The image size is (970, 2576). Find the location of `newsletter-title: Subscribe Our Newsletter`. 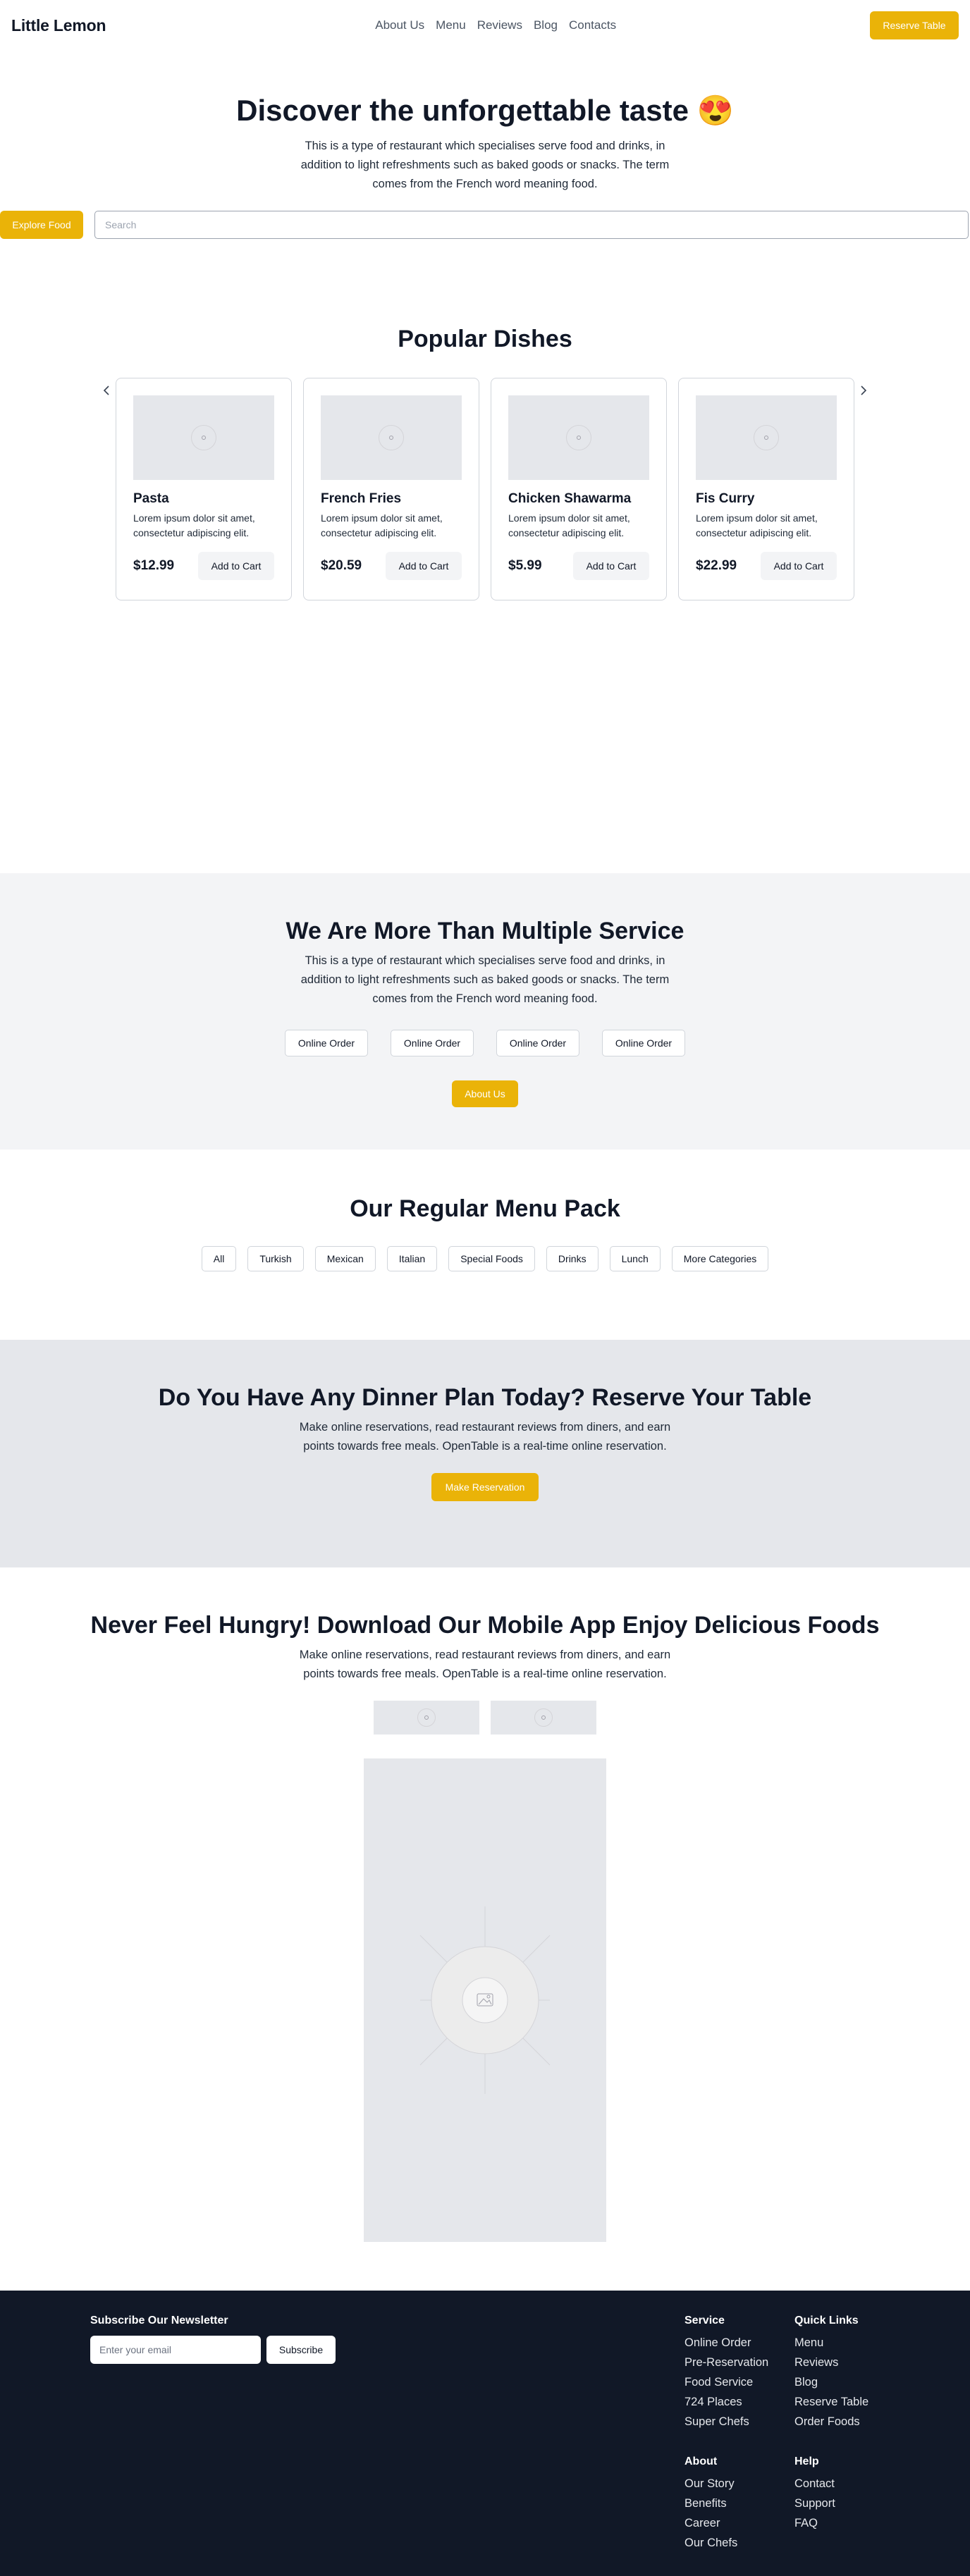

newsletter-title: Subscribe Our Newsletter is located at coordinates (159, 2321).